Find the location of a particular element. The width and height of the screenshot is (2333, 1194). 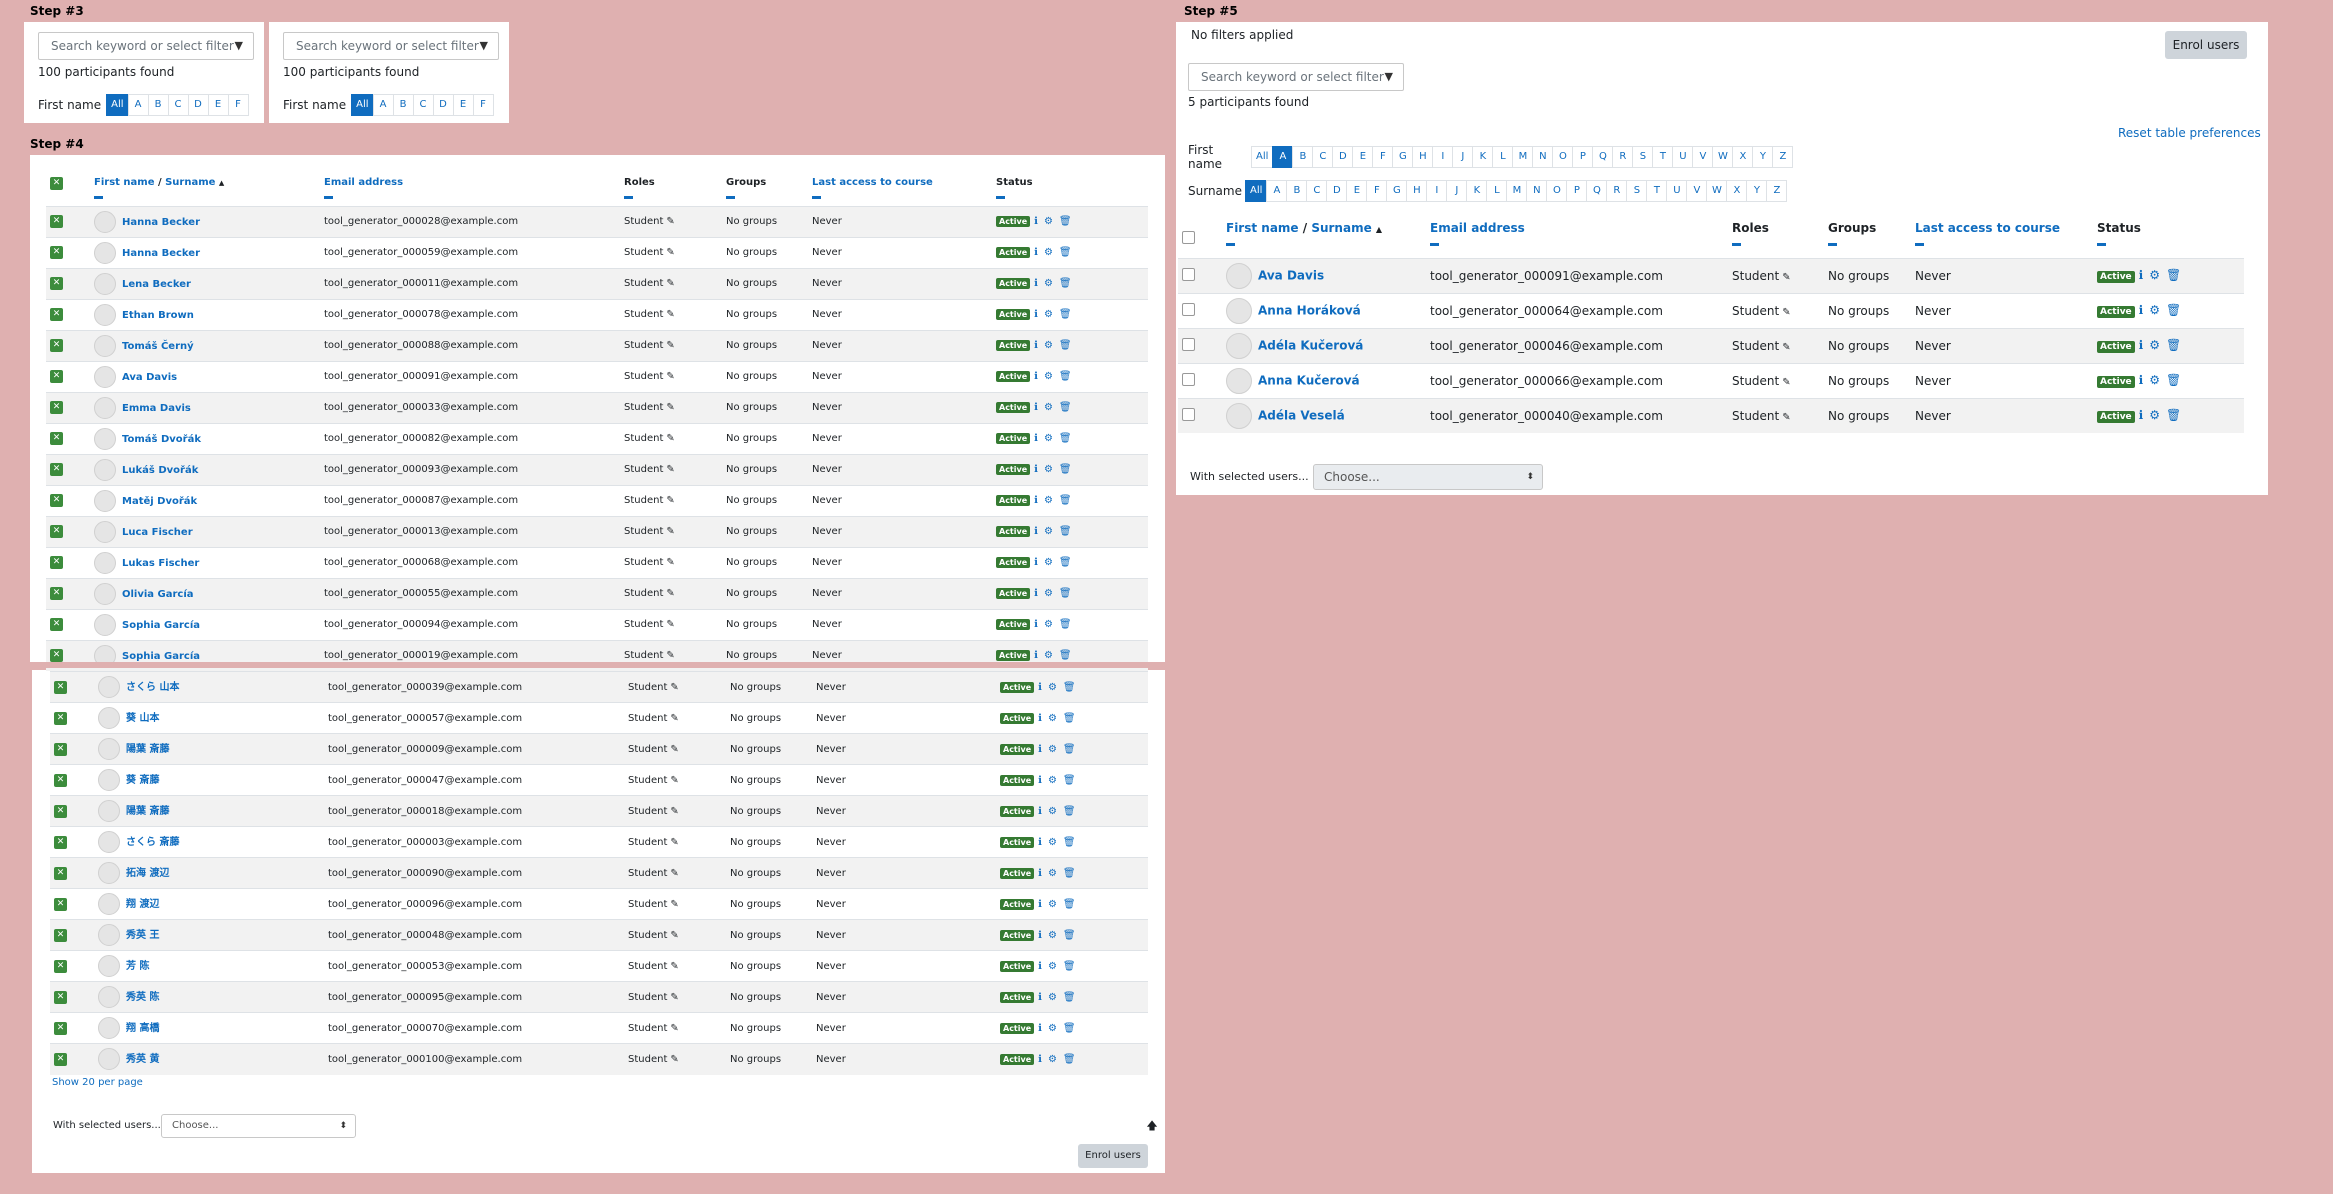

search-input: Search keyword or select filter ▼ is located at coordinates (146, 46).